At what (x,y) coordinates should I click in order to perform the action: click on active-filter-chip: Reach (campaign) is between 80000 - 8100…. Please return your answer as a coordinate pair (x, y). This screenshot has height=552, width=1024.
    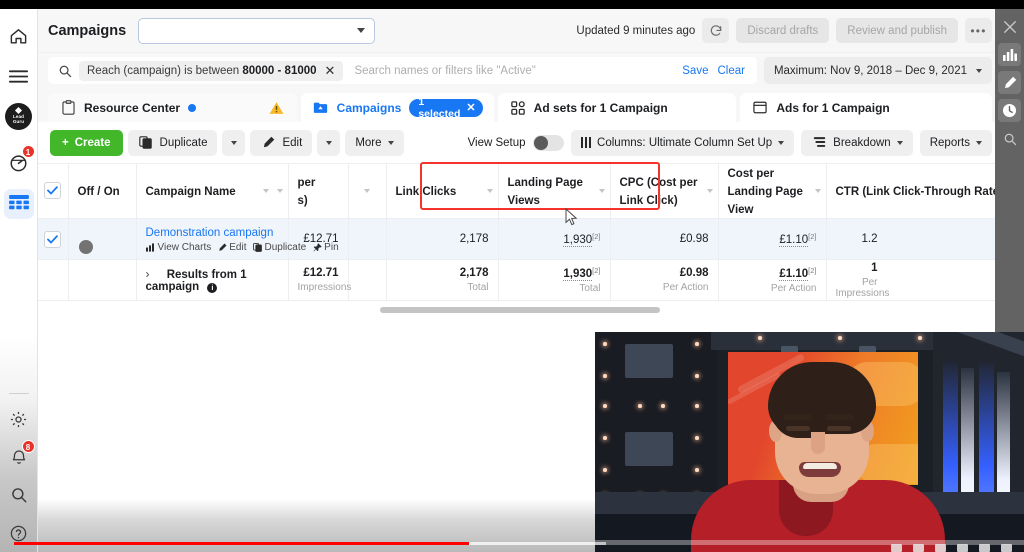
    Looking at the image, I should click on (211, 70).